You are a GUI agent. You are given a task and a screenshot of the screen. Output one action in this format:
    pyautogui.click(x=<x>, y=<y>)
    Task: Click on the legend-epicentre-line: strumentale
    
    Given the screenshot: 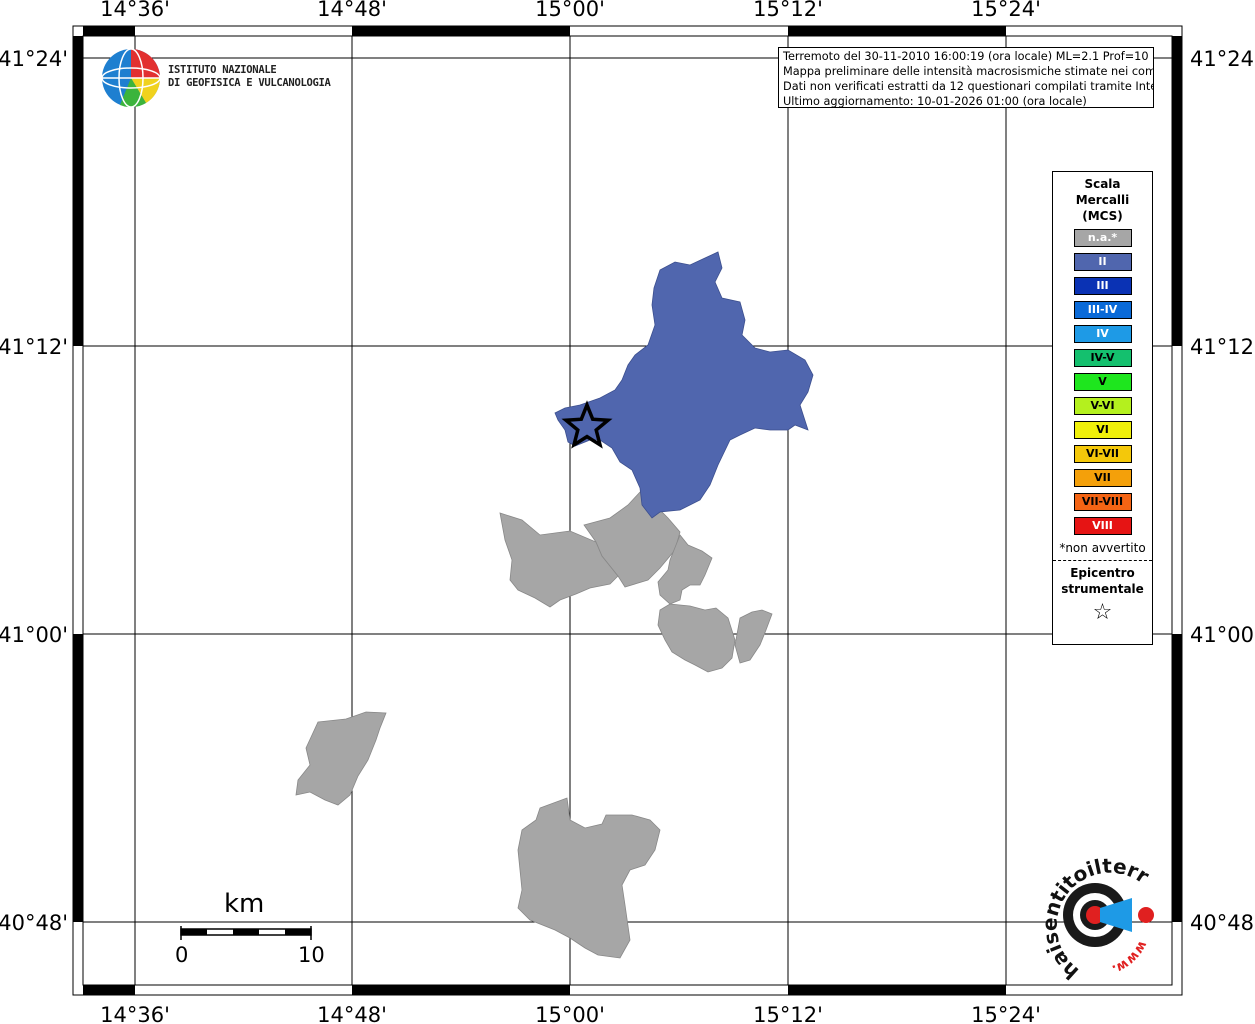 What is the action you would take?
    pyautogui.click(x=1102, y=589)
    